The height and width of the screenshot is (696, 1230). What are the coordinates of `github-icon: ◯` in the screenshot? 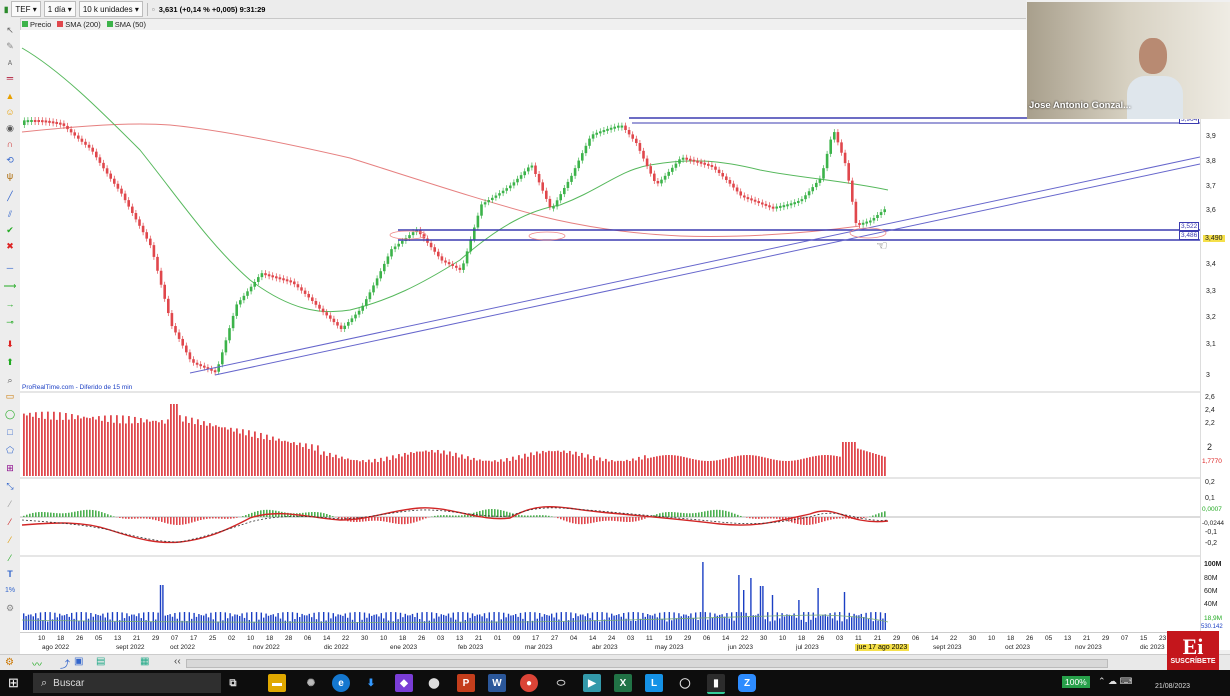 It's located at (685, 683).